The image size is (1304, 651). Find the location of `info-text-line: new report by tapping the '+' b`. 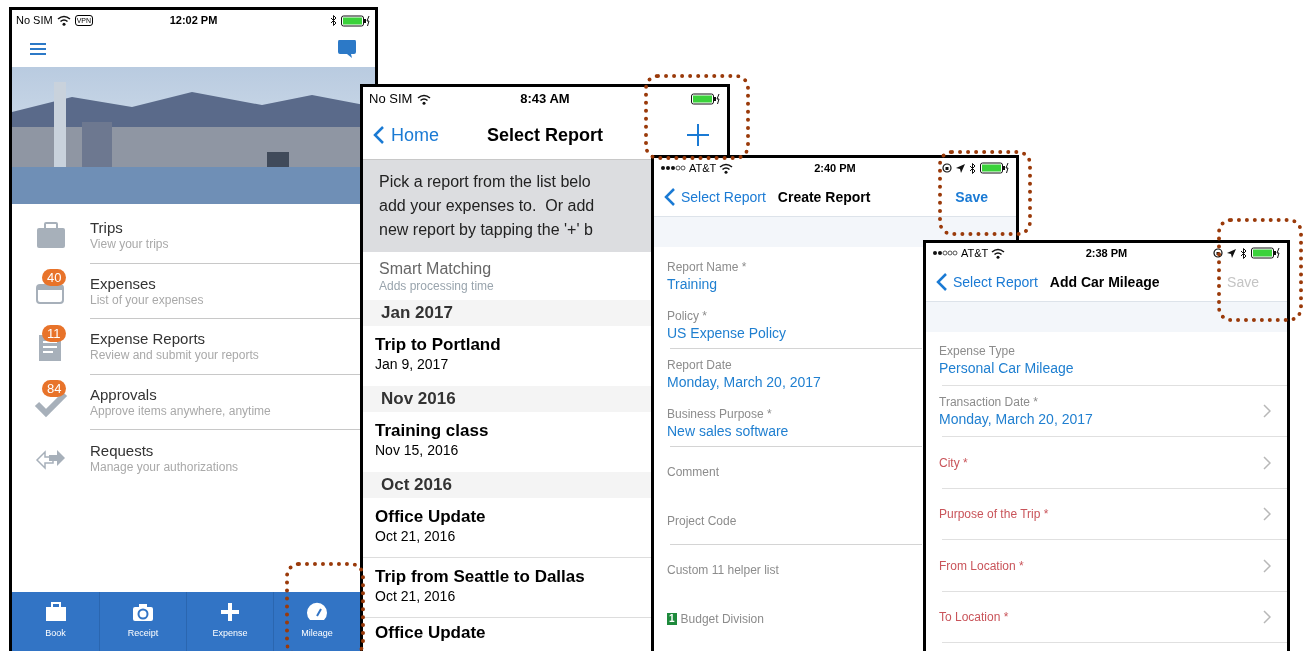

info-text-line: new report by tapping the '+' b is located at coordinates (486, 230).